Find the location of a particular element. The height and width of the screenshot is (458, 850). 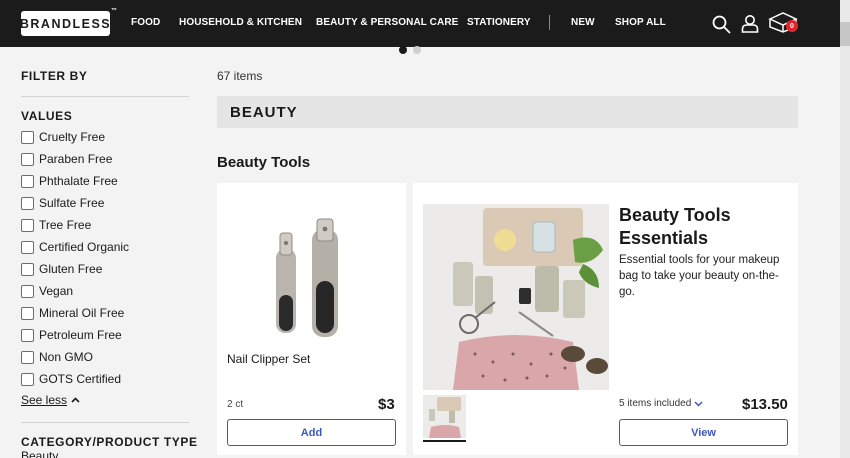

see-less-link: See less is located at coordinates (50, 400).